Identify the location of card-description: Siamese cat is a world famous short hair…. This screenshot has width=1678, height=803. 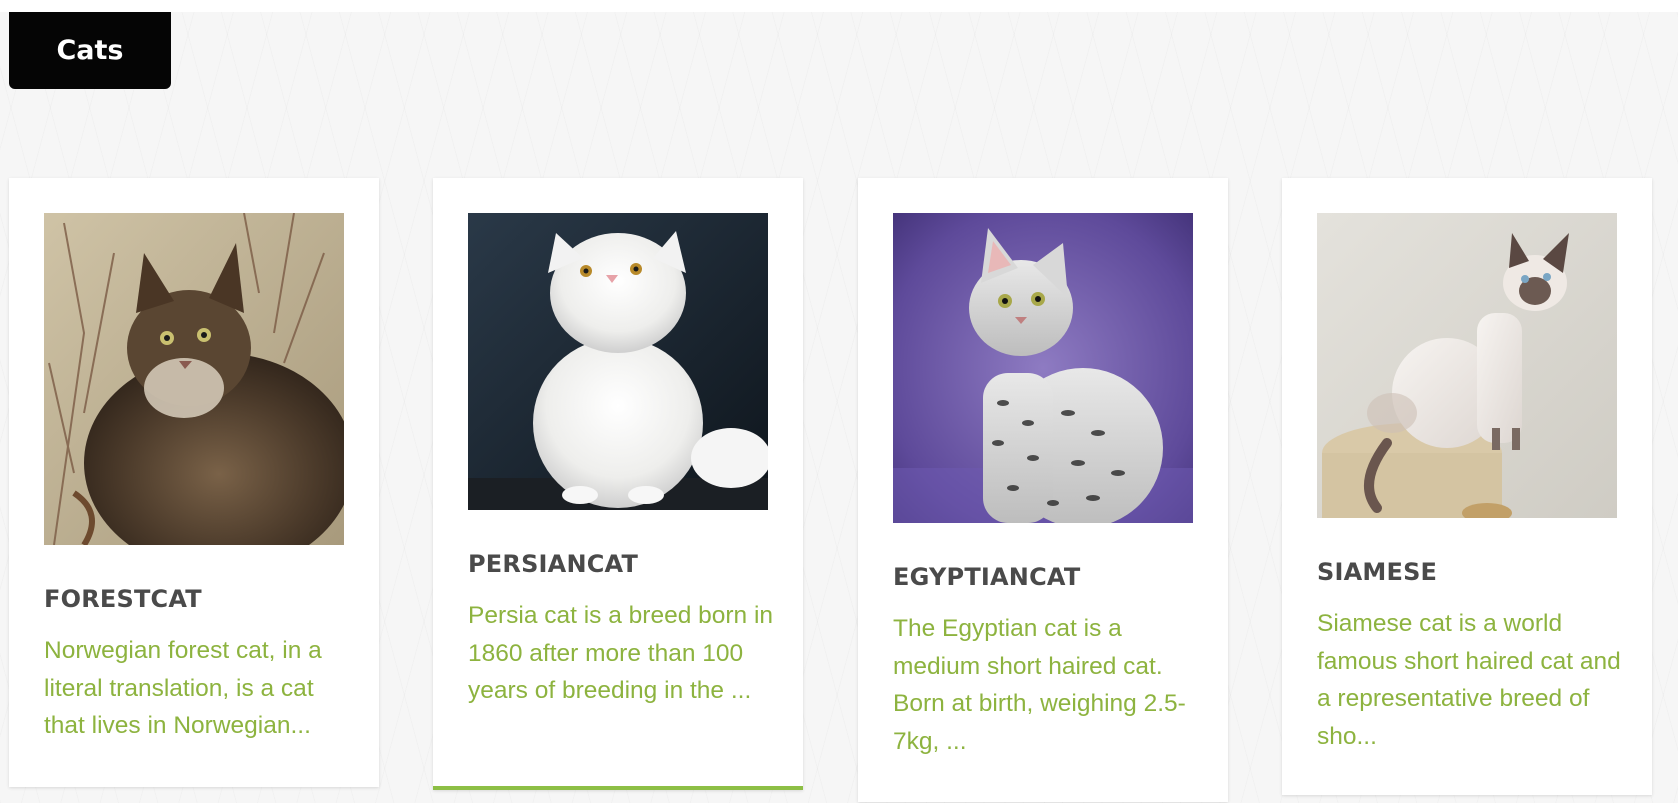
(1469, 680).